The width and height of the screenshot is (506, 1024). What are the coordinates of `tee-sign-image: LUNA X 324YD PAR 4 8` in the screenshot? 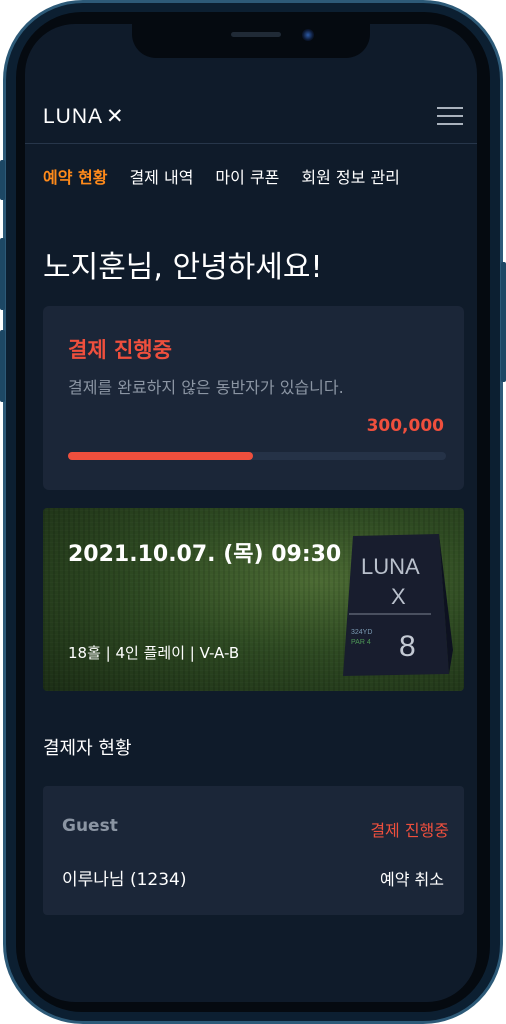 It's located at (398, 605).